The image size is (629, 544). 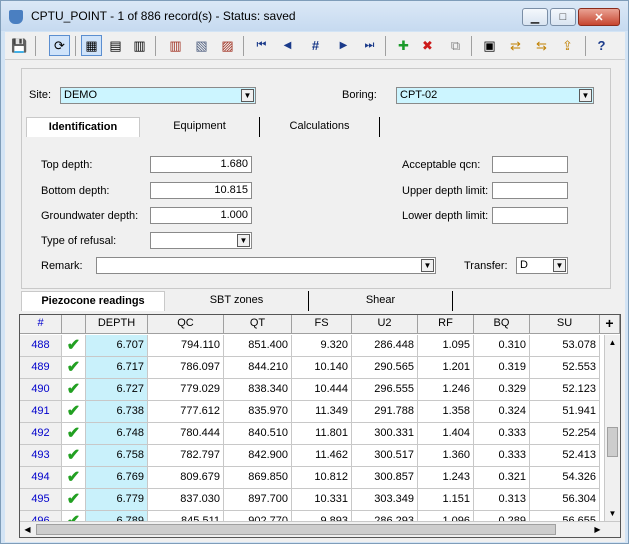 What do you see at coordinates (599, 17) in the screenshot?
I see `close-button: ✕` at bounding box center [599, 17].